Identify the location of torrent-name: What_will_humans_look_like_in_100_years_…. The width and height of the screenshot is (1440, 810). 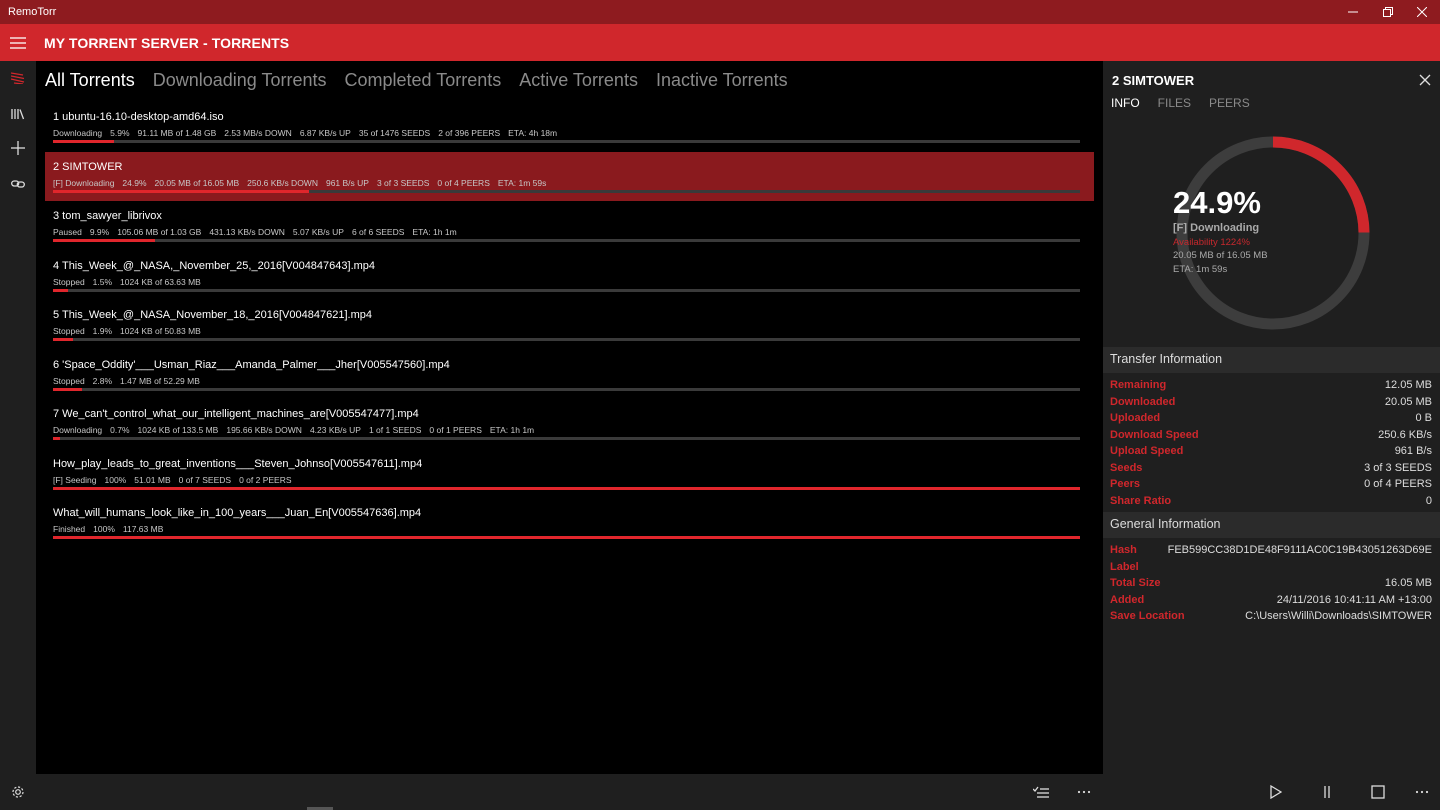
(237, 513).